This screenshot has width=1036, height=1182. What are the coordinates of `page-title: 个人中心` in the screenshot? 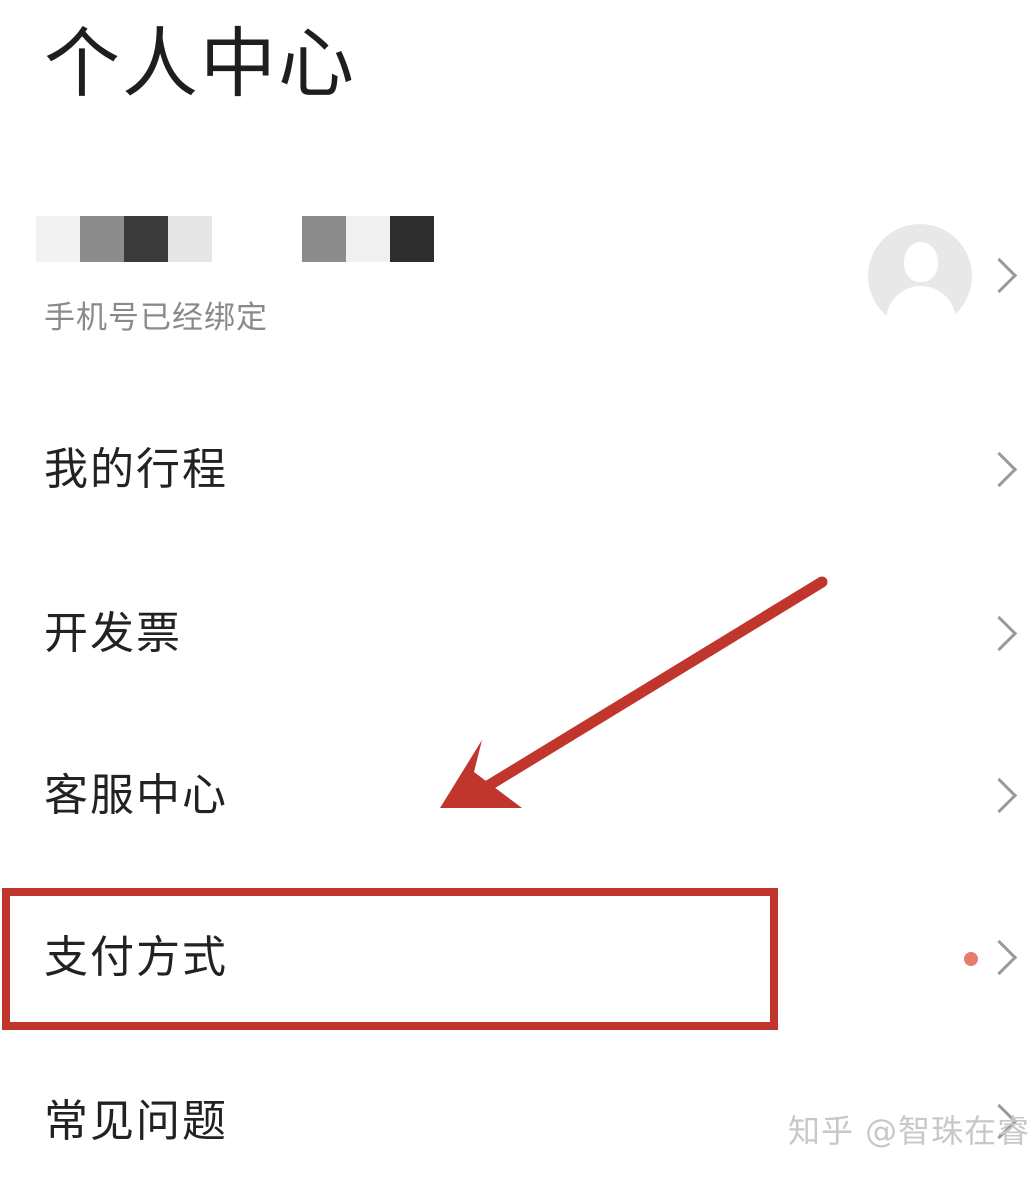 It's located at (200, 63).